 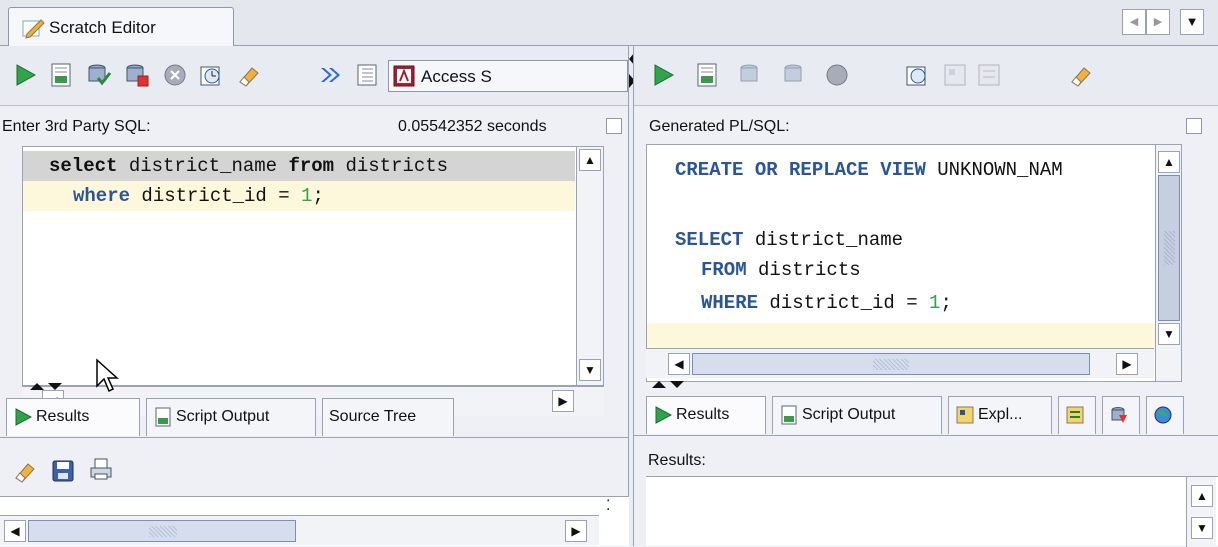 I want to click on right-toggle-checkbox, so click(x=1194, y=126).